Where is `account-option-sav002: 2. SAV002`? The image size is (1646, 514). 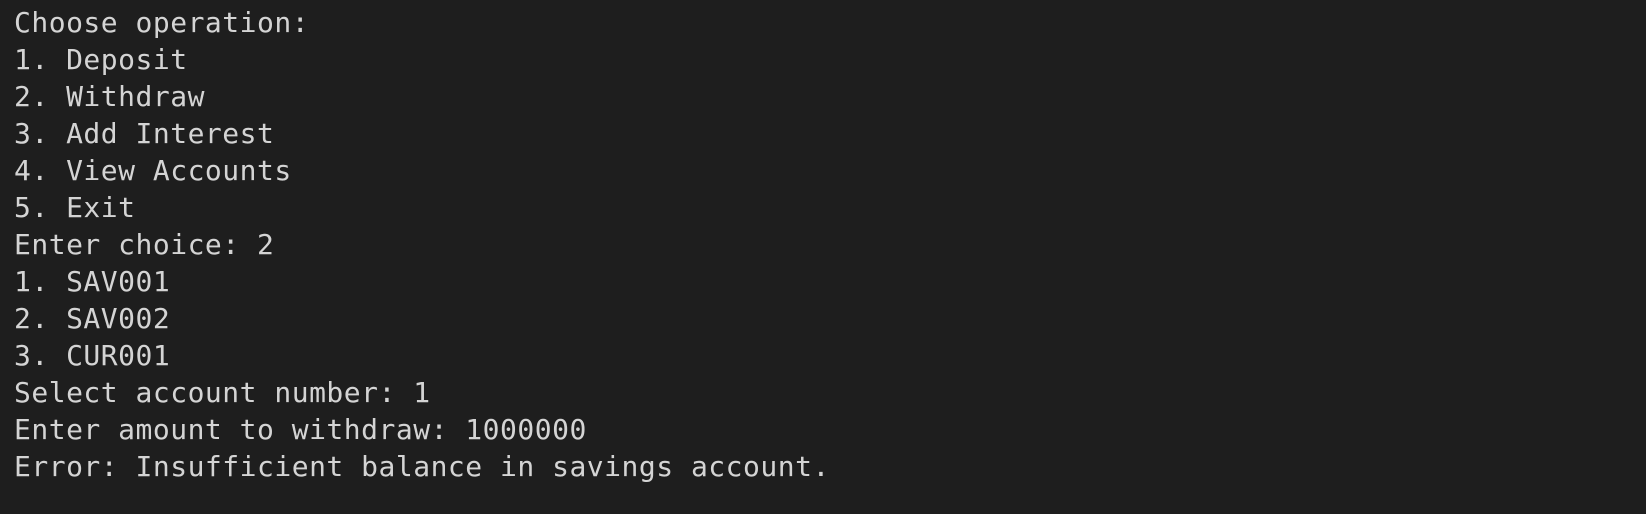 account-option-sav002: 2. SAV002 is located at coordinates (92, 318).